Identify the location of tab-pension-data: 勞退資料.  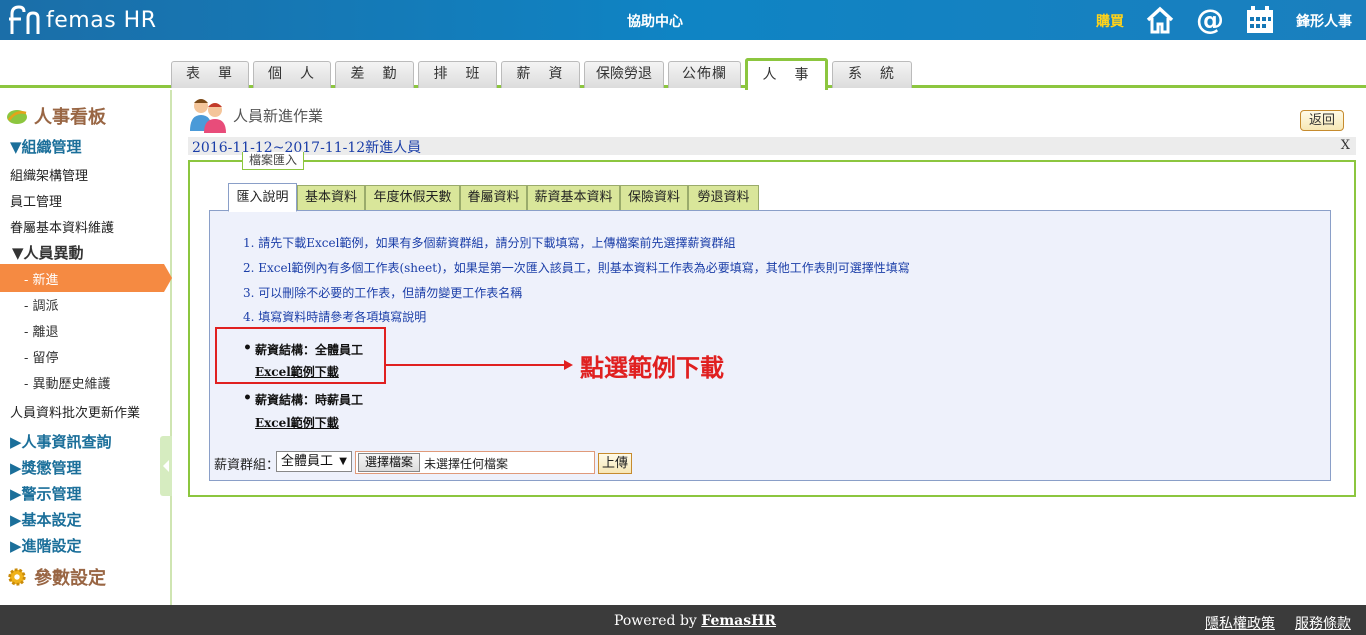
(723, 198).